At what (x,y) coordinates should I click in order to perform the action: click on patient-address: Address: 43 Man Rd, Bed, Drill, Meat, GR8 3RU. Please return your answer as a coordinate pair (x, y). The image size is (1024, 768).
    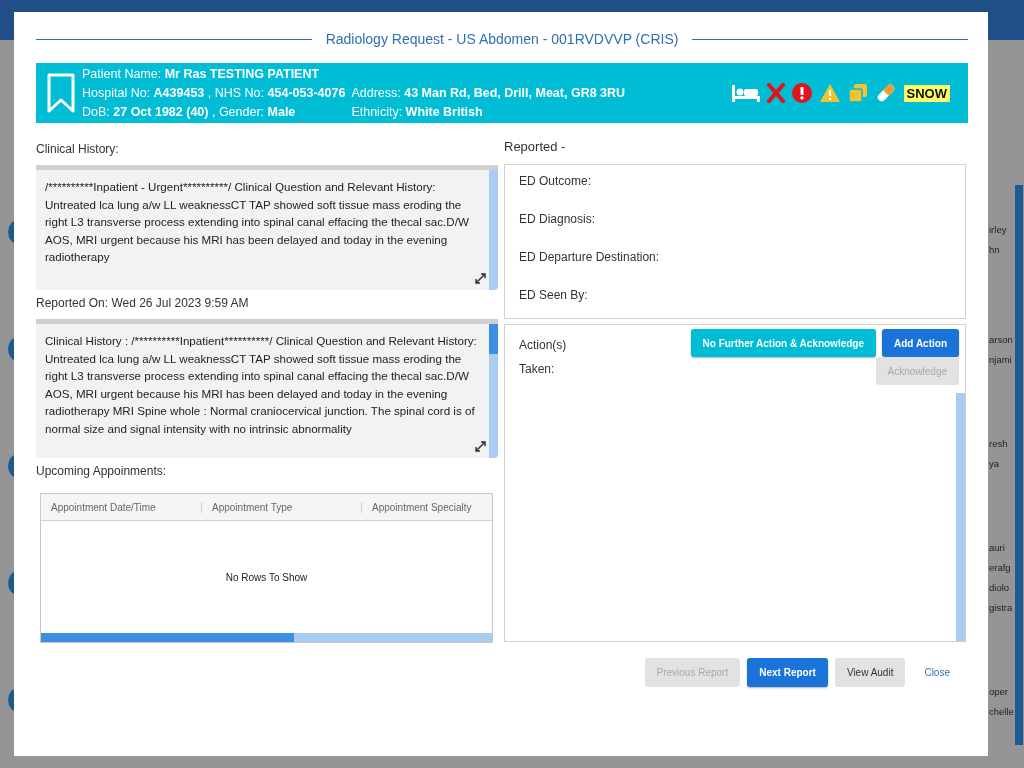
    Looking at the image, I should click on (488, 93).